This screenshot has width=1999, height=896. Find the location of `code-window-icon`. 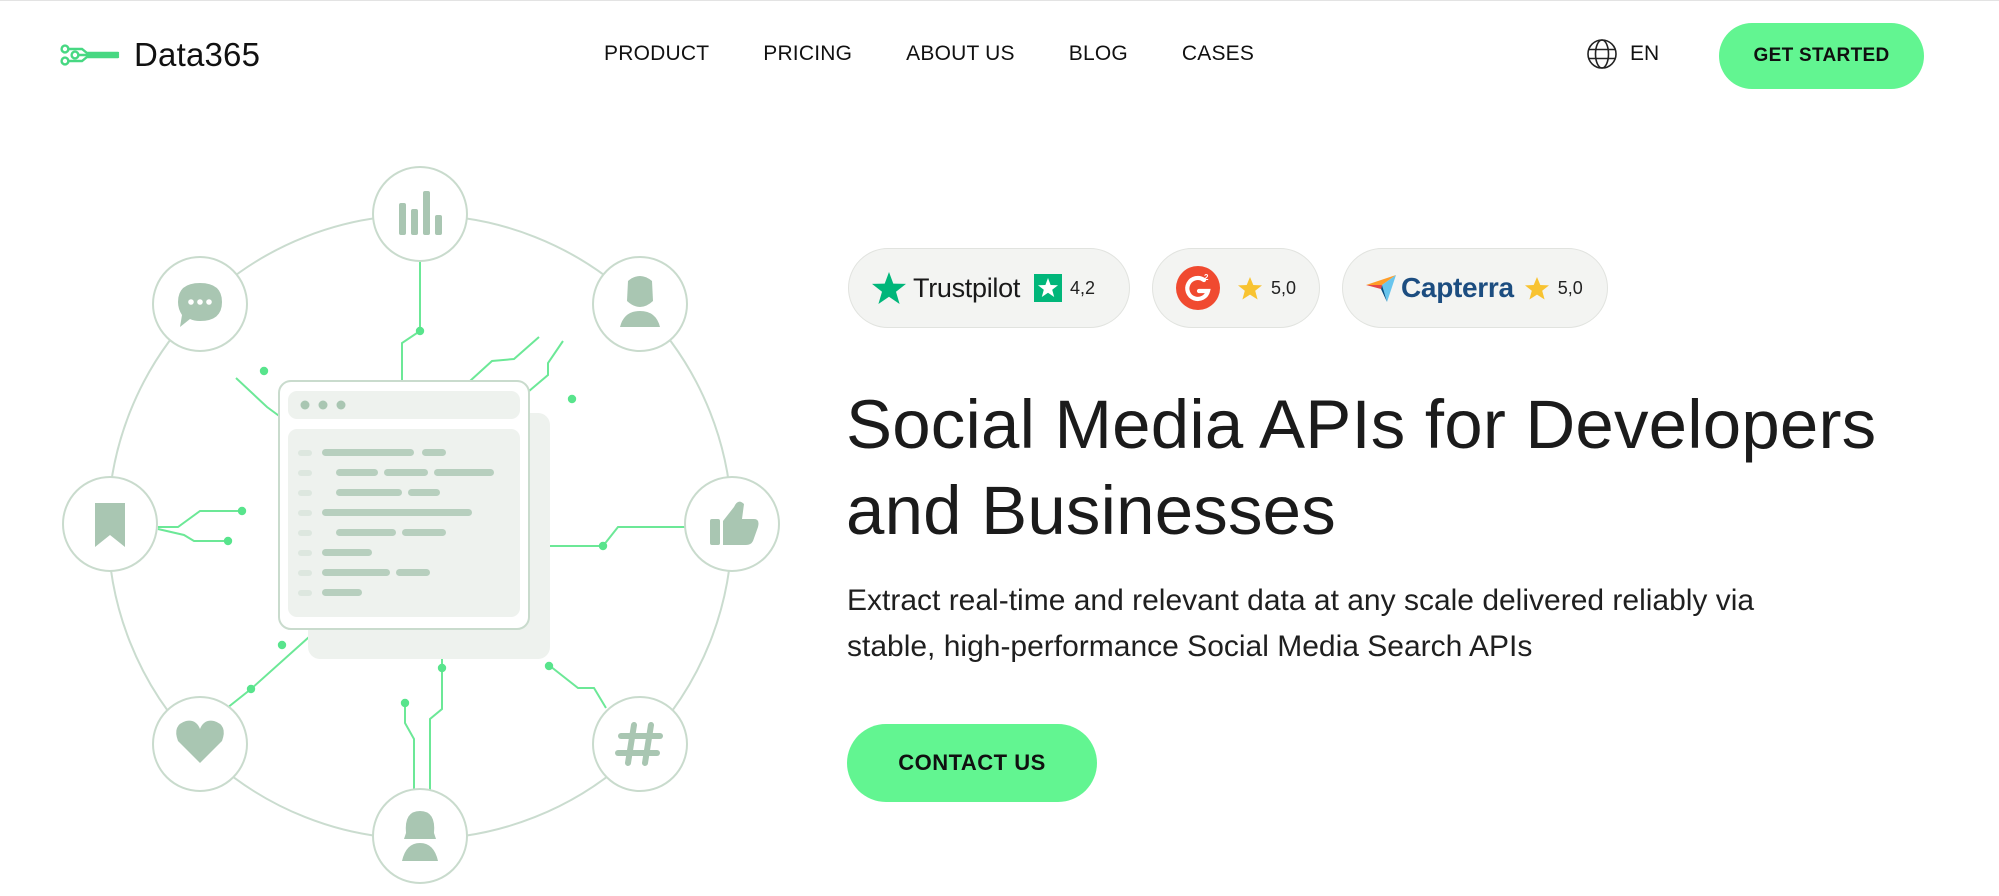

code-window-icon is located at coordinates (414, 519).